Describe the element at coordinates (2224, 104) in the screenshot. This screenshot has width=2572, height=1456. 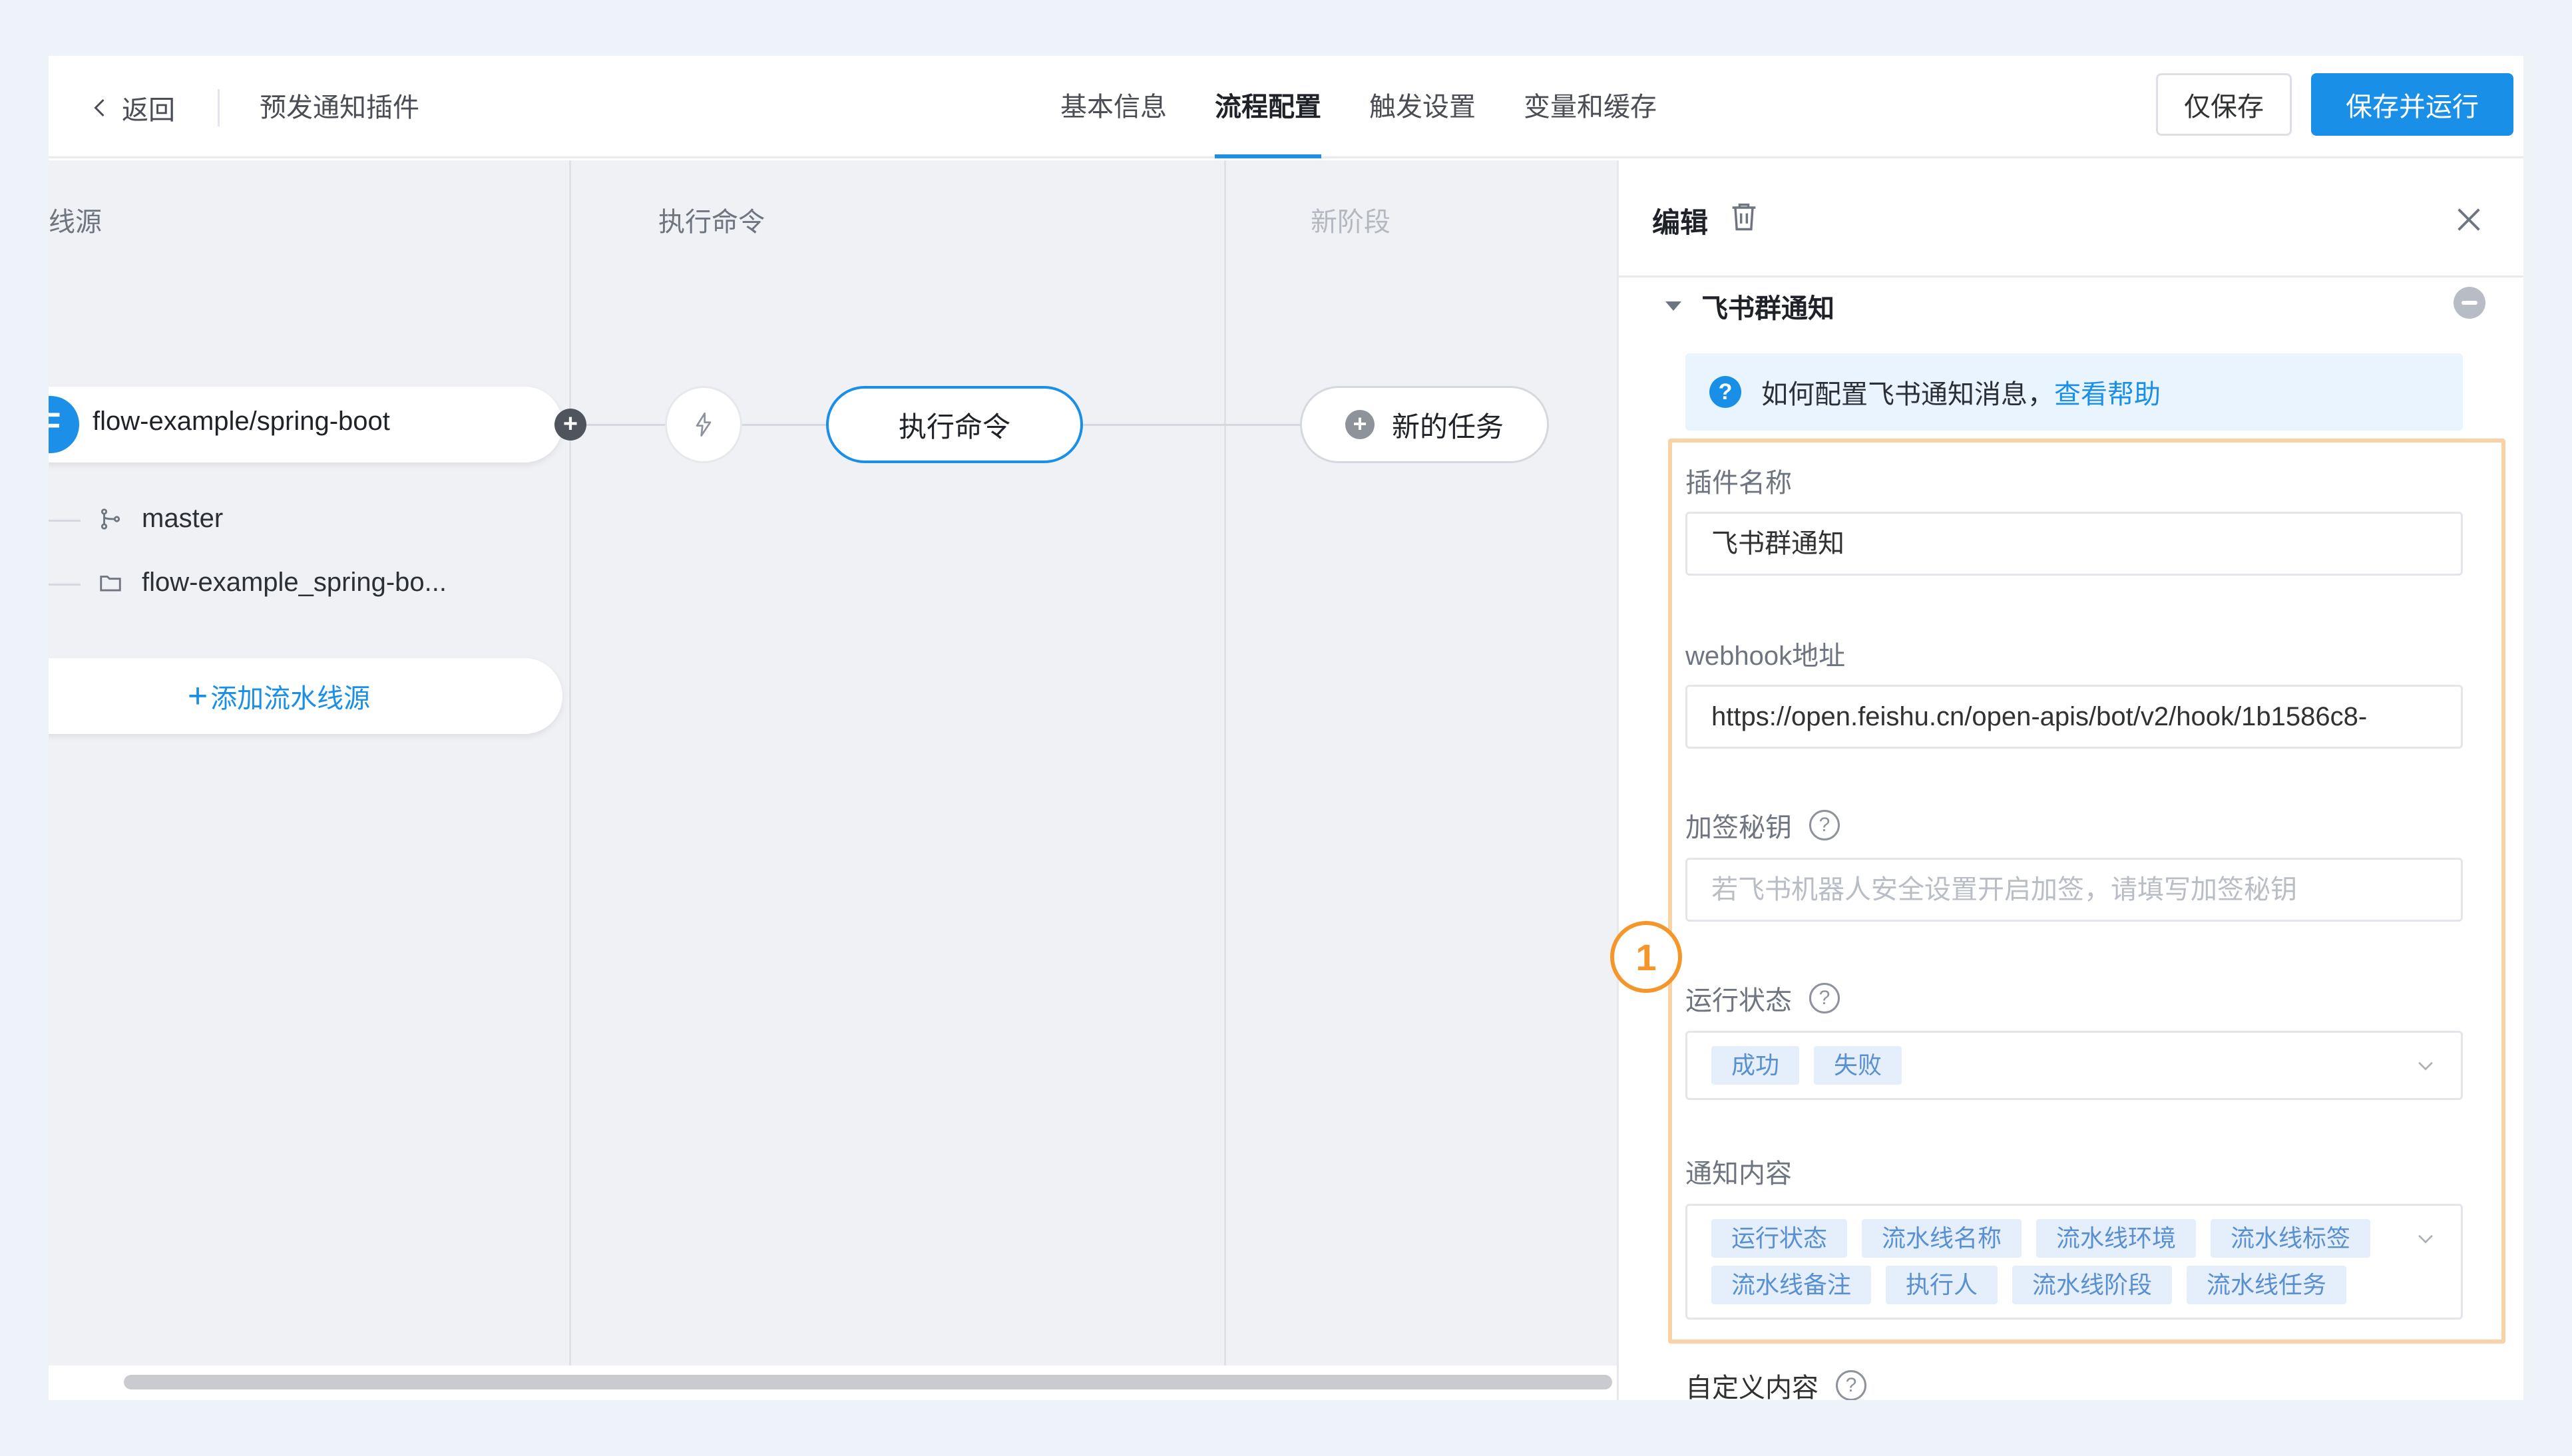
I see `save-only-button: 仅保存` at that location.